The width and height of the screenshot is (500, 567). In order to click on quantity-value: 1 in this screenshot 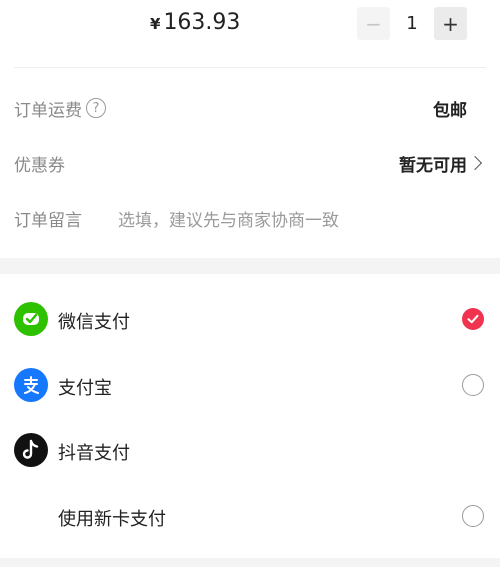, I will do `click(412, 23)`.